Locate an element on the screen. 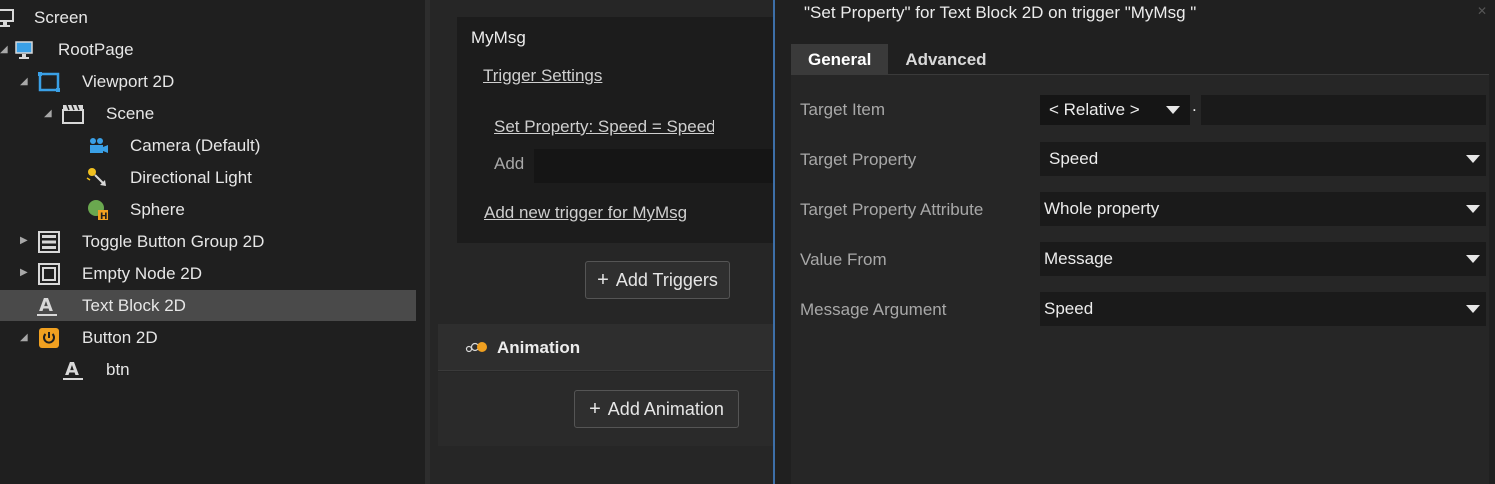  monitor-icon is located at coordinates (9, 18).